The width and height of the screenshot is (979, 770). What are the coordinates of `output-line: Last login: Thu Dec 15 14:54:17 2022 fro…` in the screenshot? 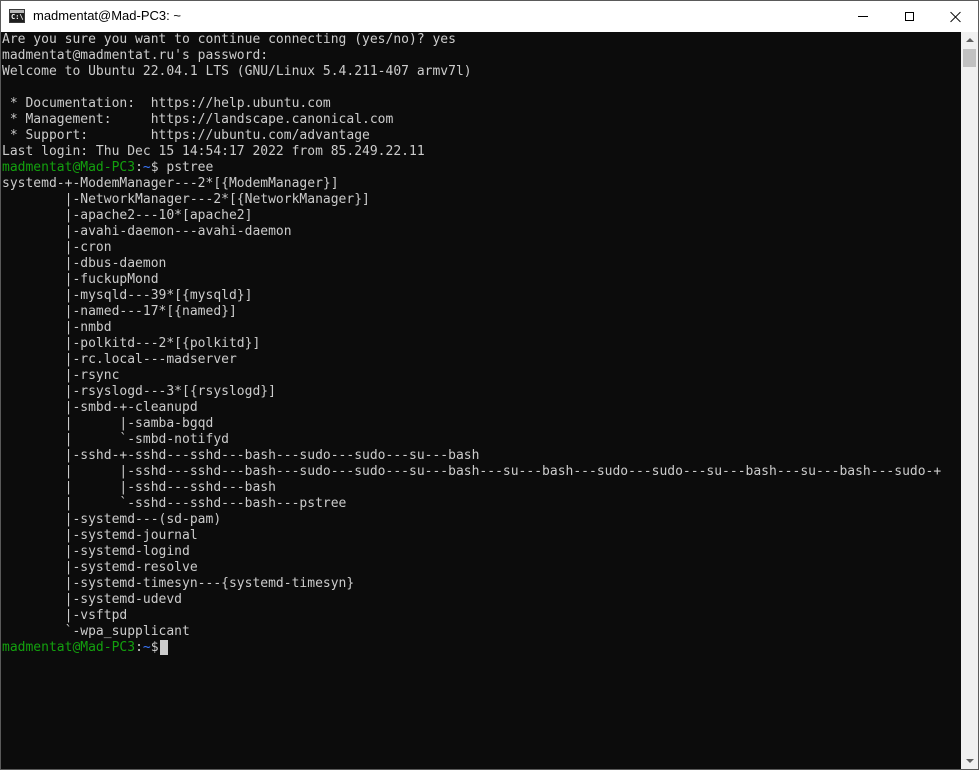 It's located at (213, 151).